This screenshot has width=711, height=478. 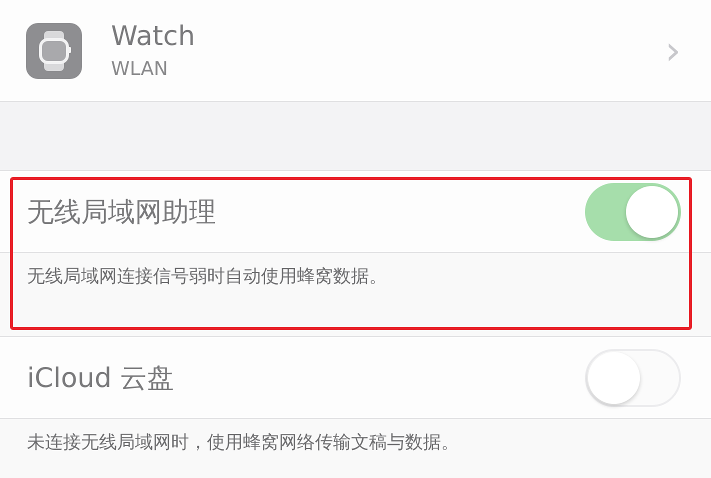 What do you see at coordinates (140, 69) in the screenshot?
I see `row-subtitle: WLAN` at bounding box center [140, 69].